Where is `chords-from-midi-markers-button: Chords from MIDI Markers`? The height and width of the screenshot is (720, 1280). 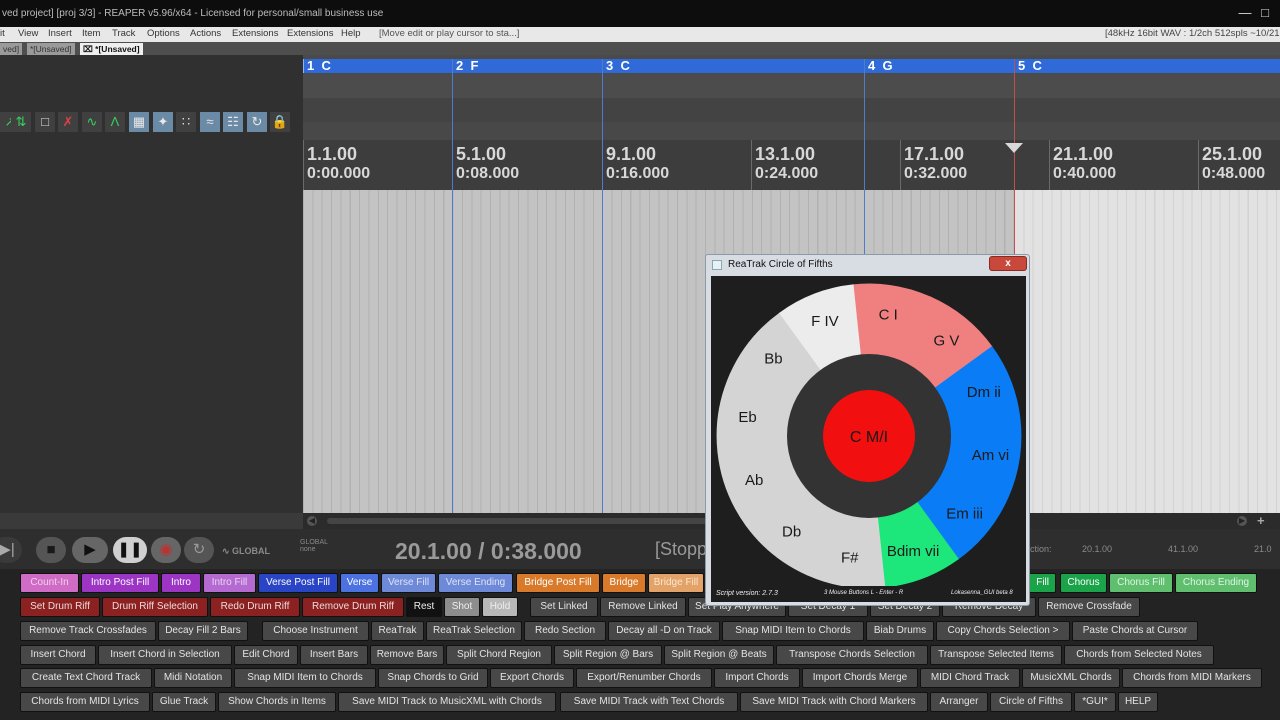 chords-from-midi-markers-button: Chords from MIDI Markers is located at coordinates (1192, 678).